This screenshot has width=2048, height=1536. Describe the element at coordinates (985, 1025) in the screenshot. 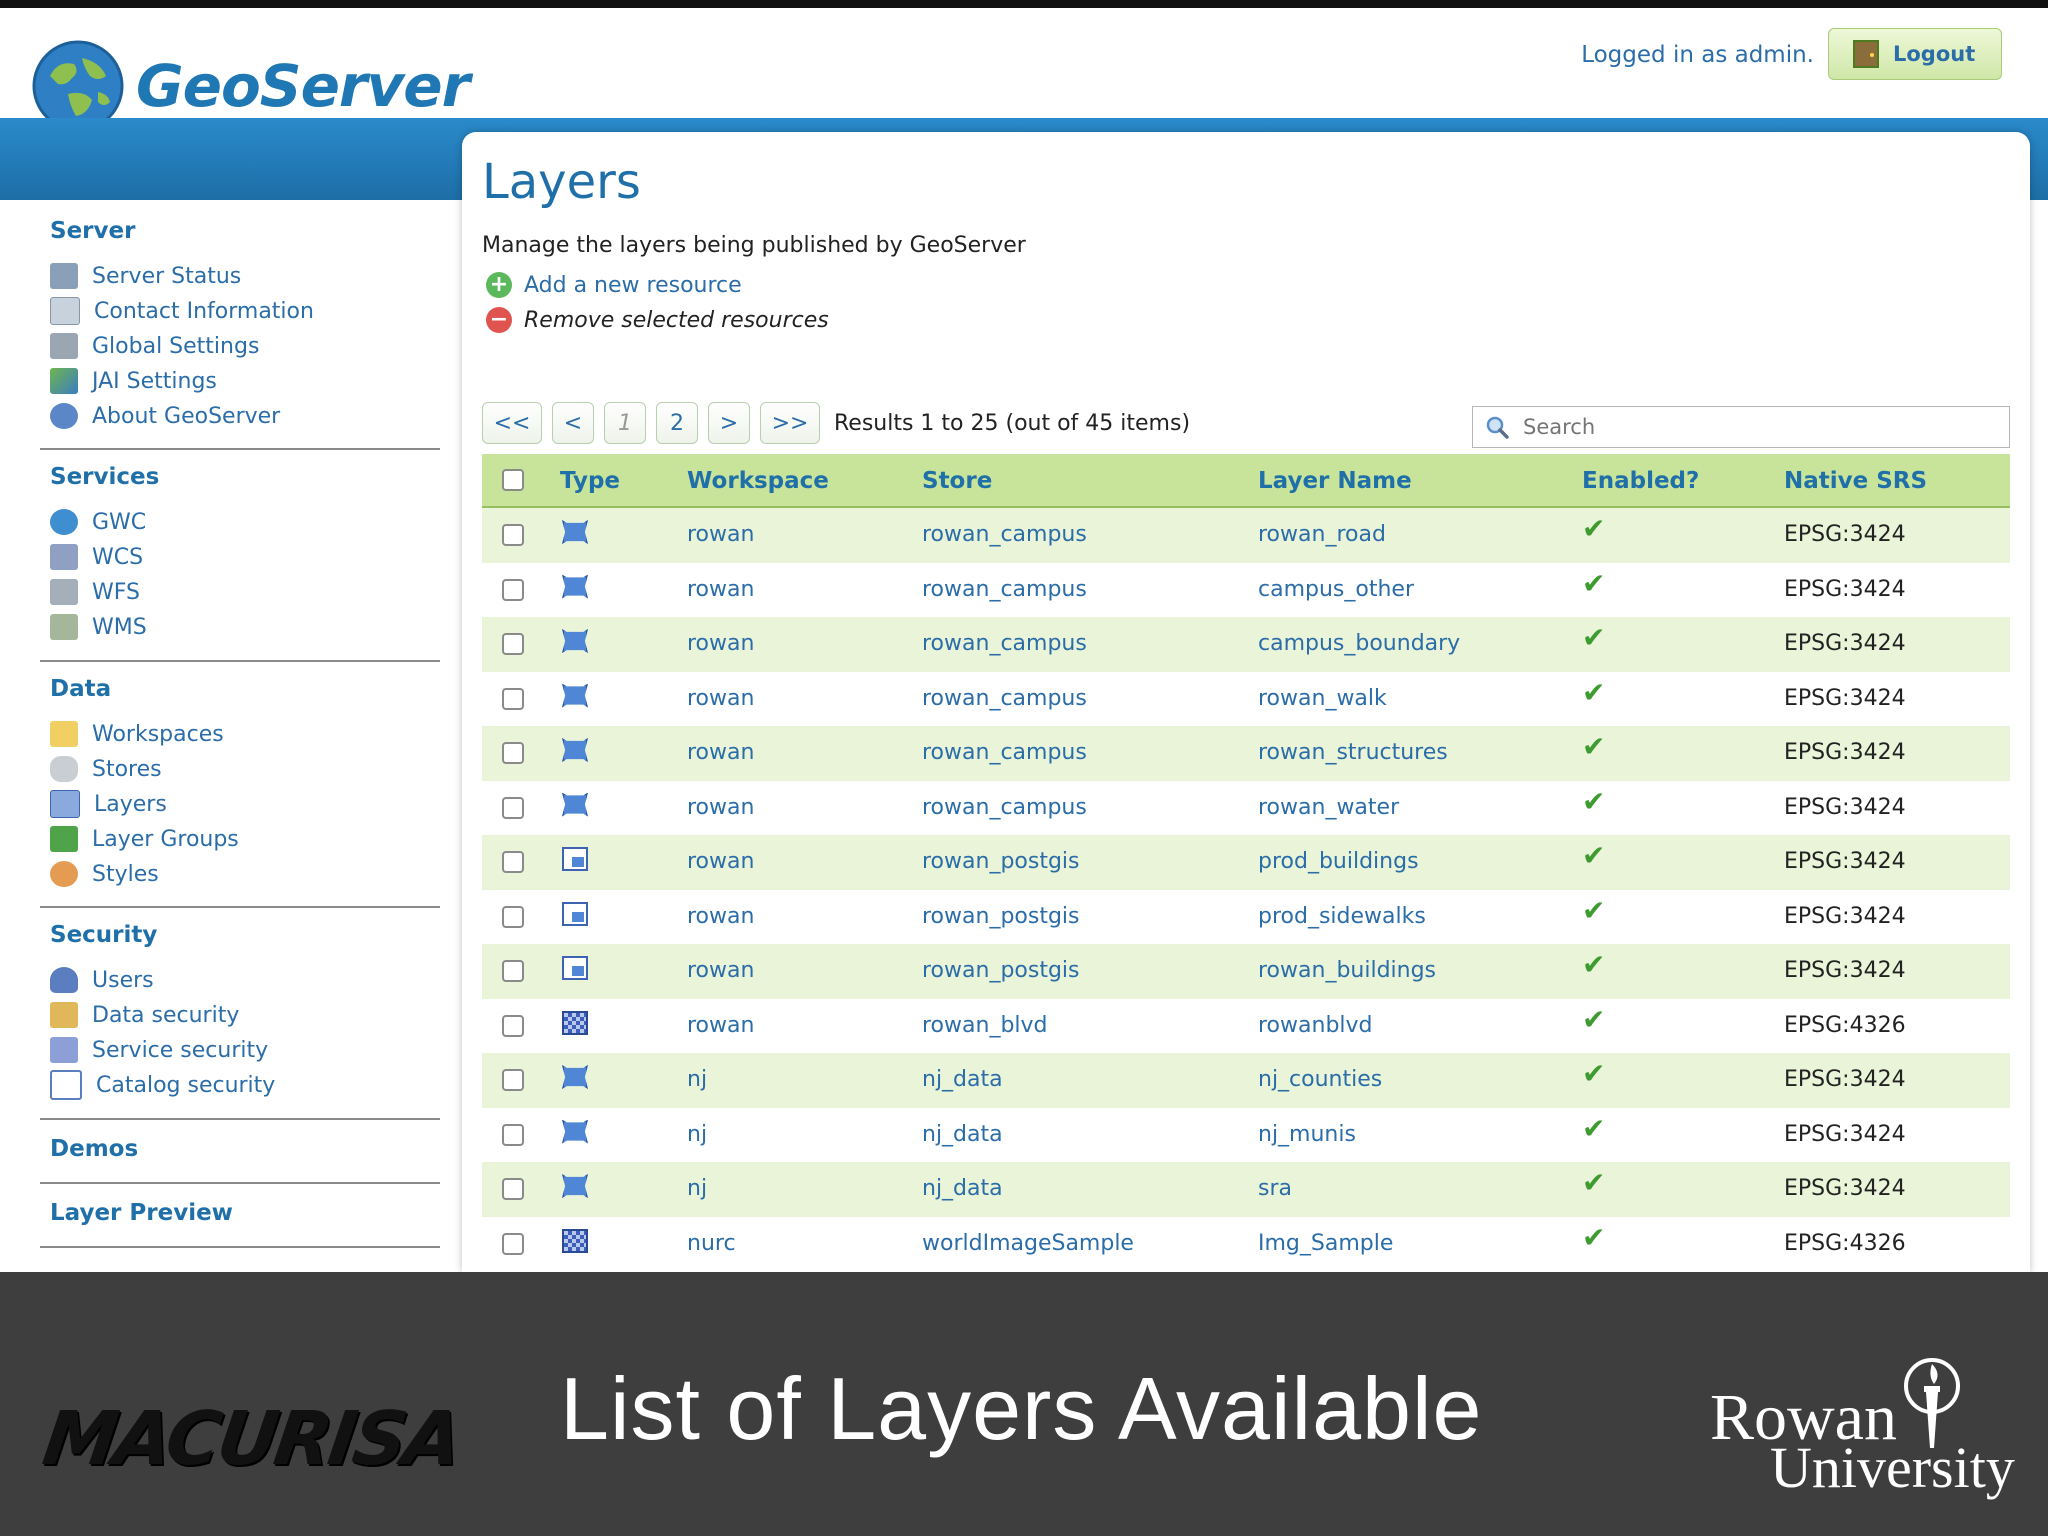

I see `store-cell: rowan_blvd` at that location.